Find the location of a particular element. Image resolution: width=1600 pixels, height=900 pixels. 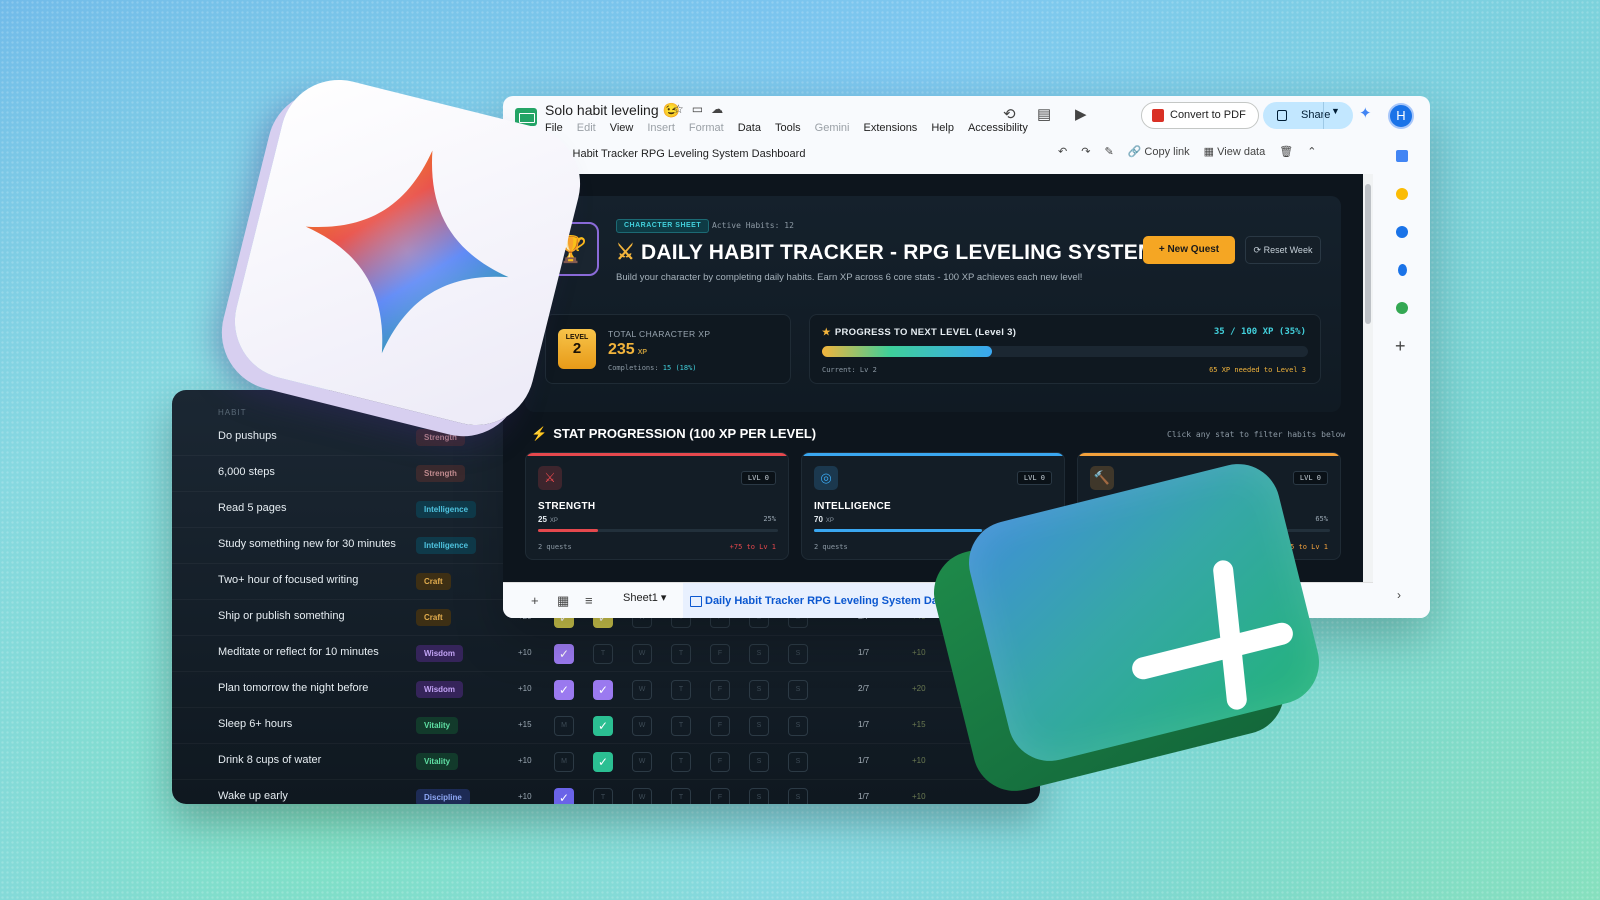

redo-icon: ↷ is located at coordinates (1085, 151).